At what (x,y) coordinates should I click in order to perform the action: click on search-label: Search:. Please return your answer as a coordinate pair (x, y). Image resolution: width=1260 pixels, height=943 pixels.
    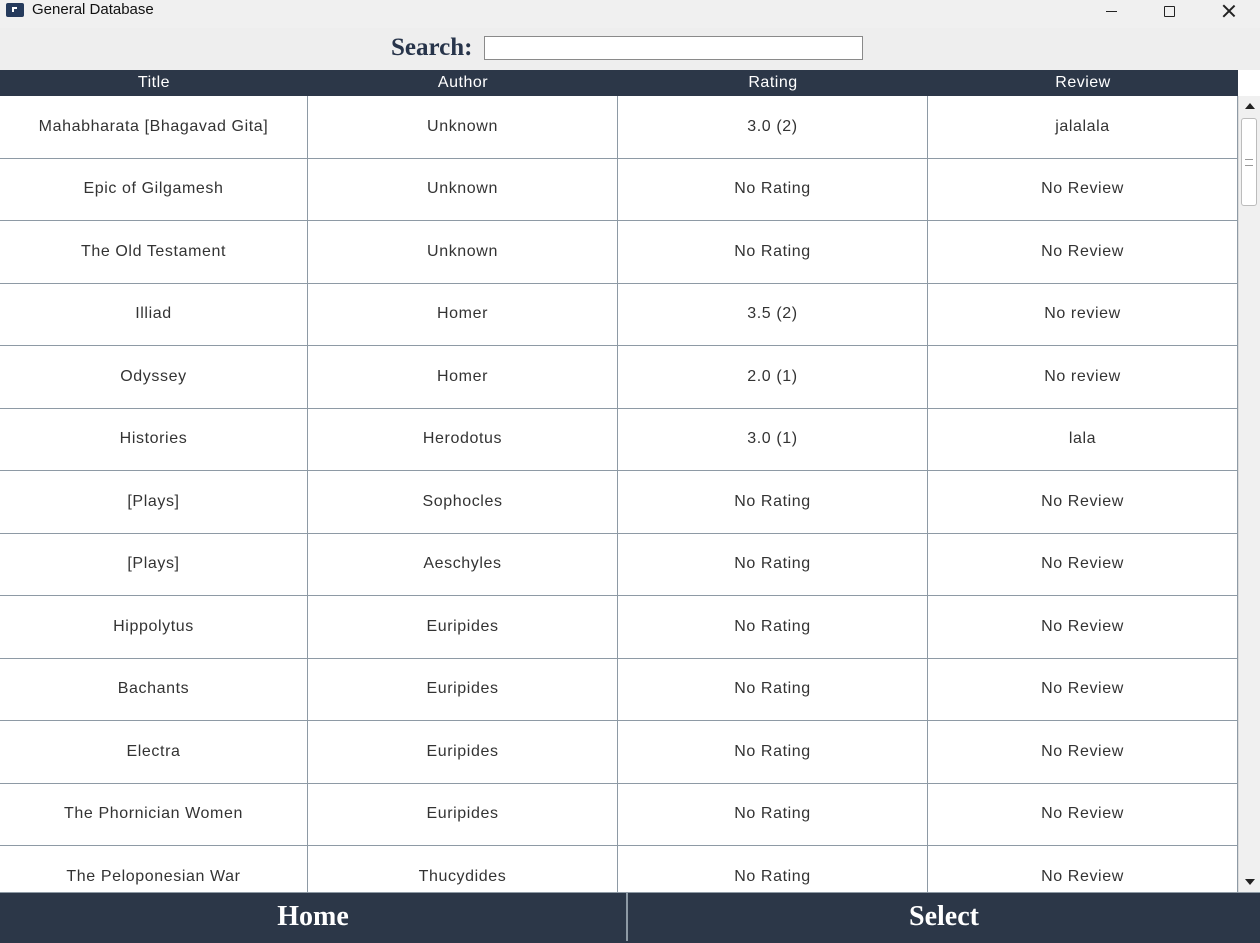
    Looking at the image, I should click on (432, 47).